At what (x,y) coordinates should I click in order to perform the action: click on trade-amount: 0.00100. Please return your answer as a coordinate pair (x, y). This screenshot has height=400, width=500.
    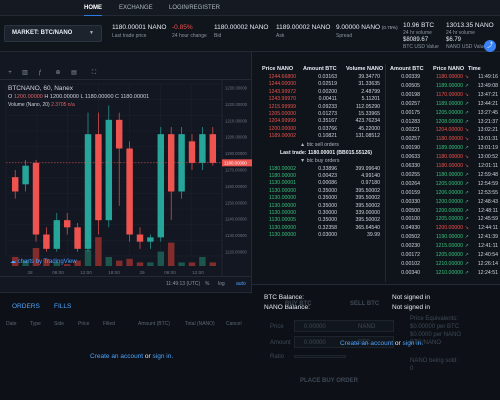
    Looking at the image, I should click on (410, 219).